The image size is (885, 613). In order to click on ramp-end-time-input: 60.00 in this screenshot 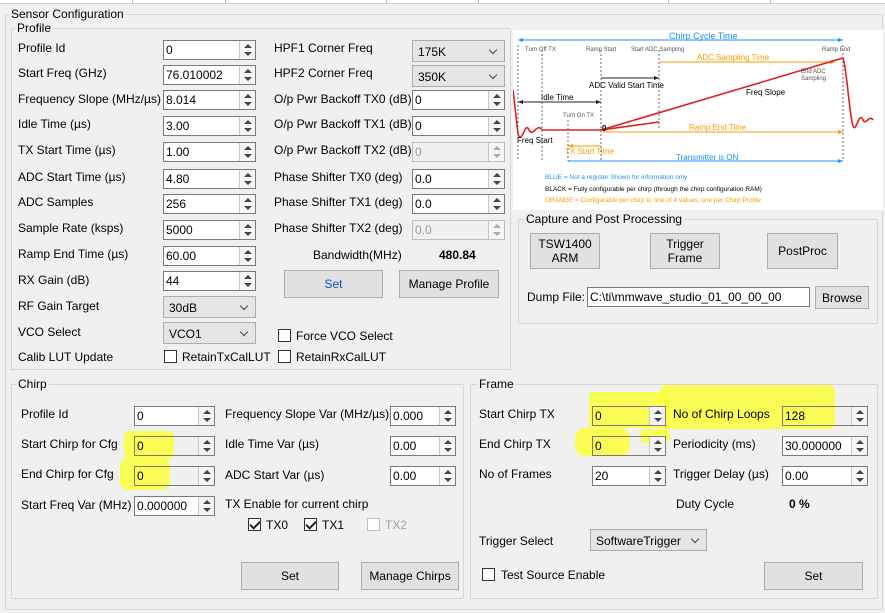, I will do `click(209, 256)`.